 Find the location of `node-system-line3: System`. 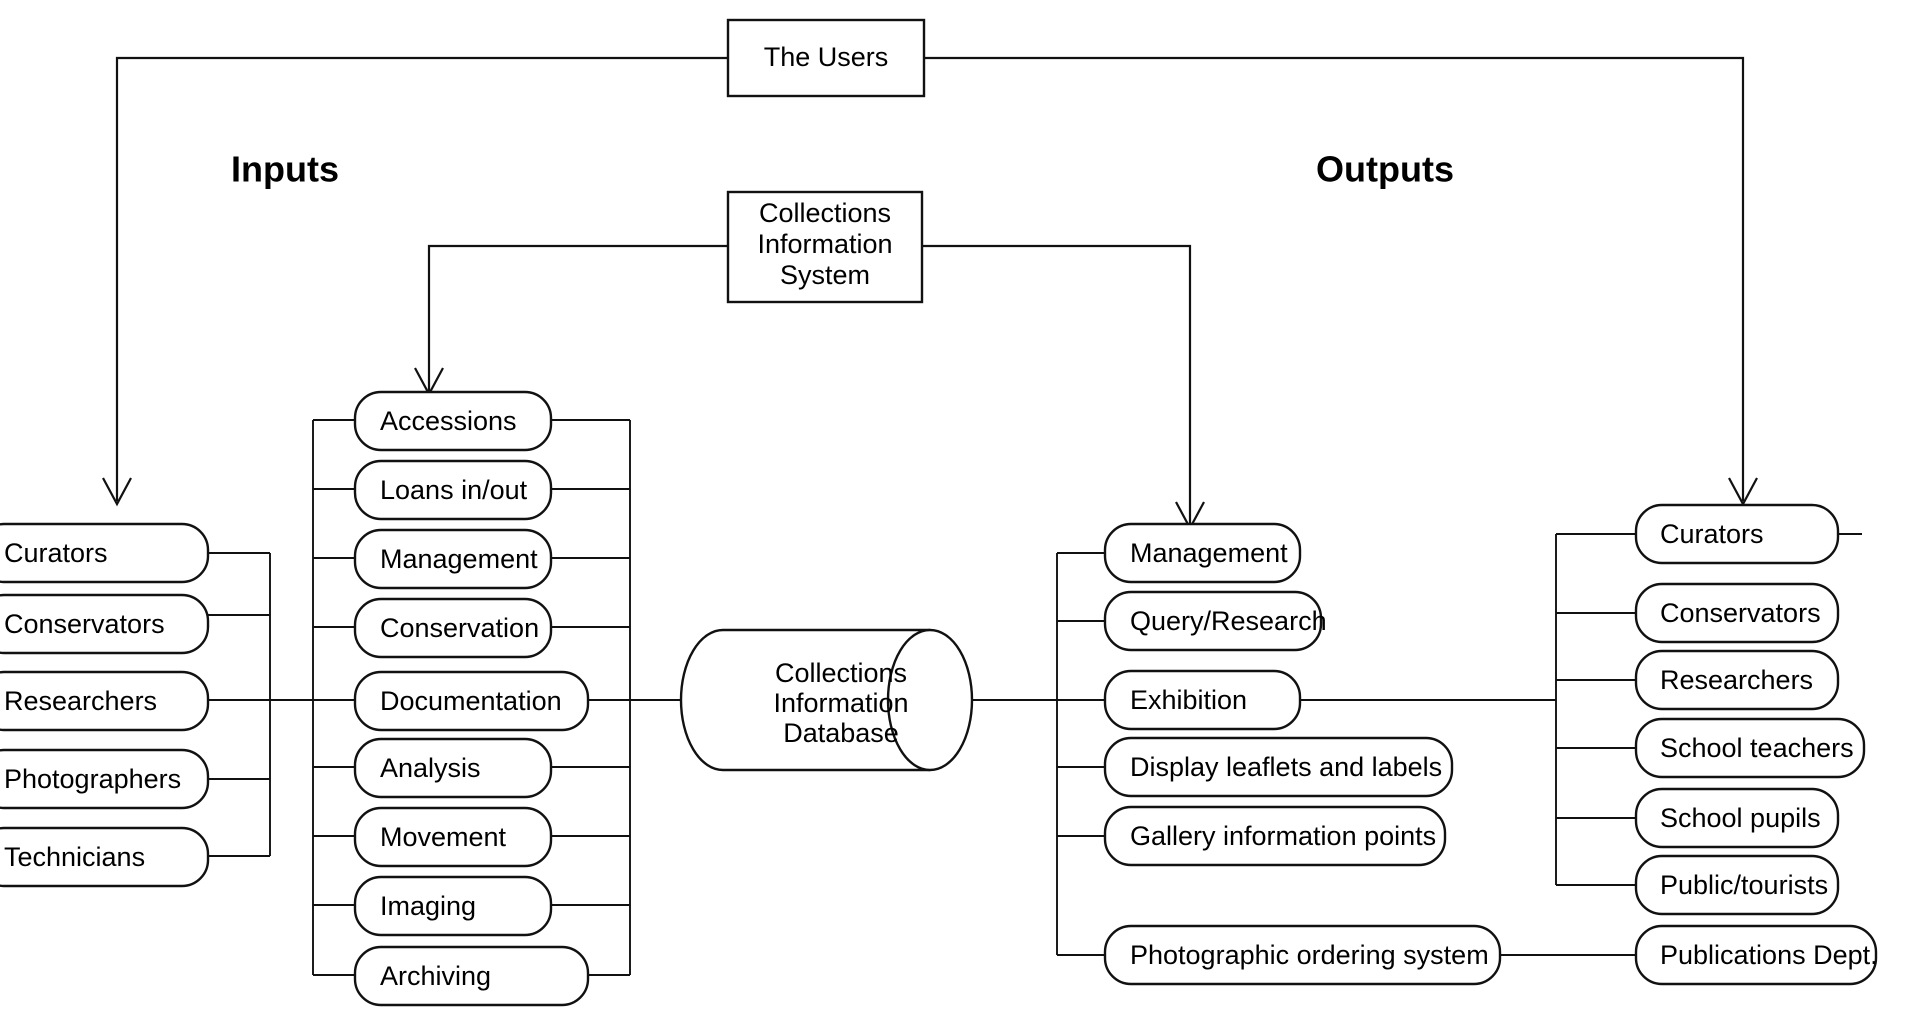

node-system-line3: System is located at coordinates (825, 275).